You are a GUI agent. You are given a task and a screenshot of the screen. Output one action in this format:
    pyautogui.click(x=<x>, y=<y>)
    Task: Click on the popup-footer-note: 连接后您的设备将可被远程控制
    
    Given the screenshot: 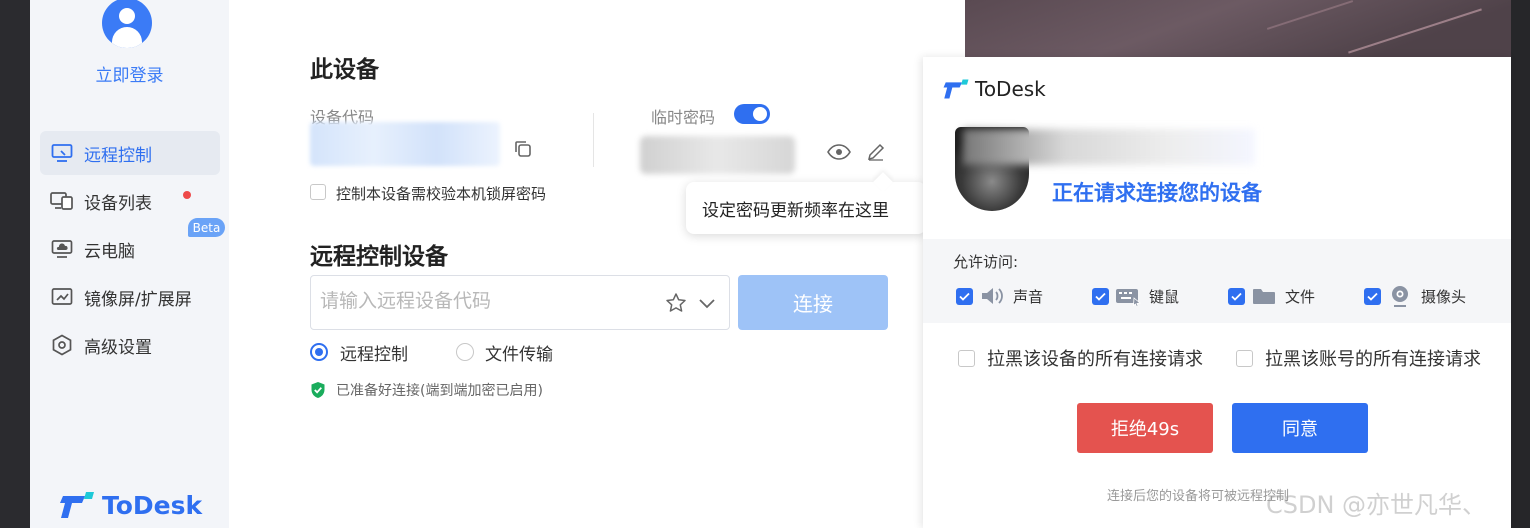 What is the action you would take?
    pyautogui.click(x=1198, y=496)
    